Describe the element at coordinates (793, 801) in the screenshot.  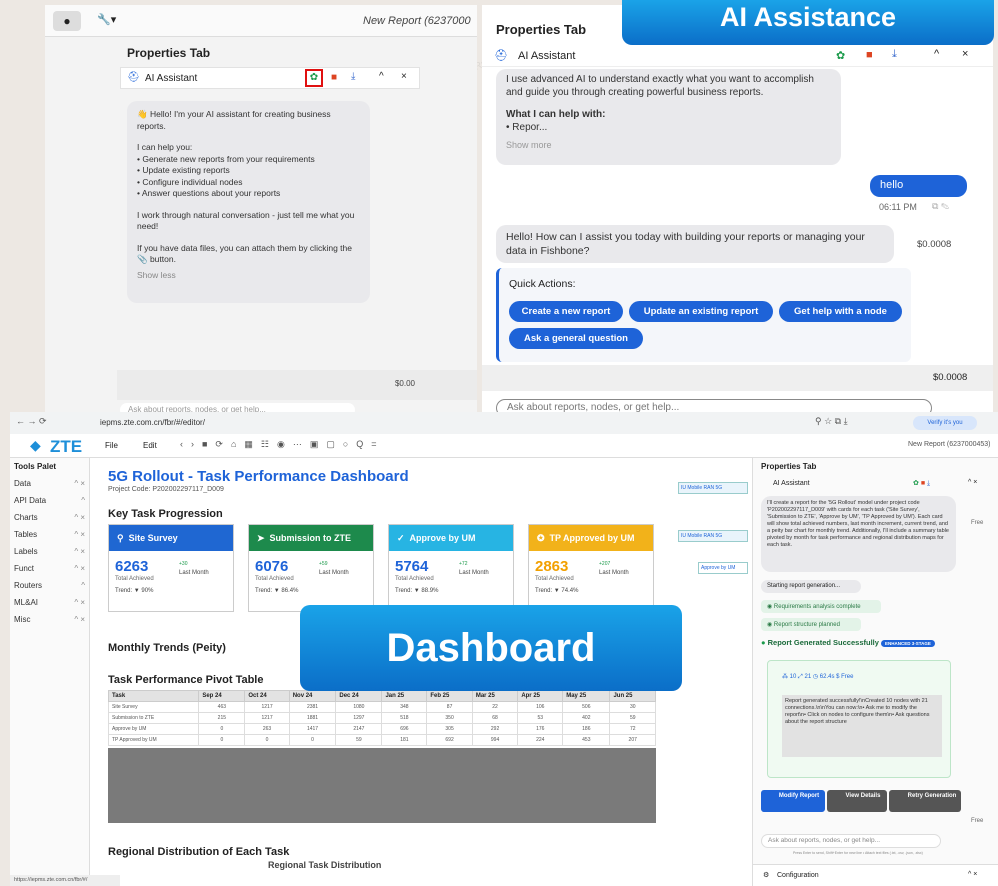
I see `modify-report-button: Modify Report` at that location.